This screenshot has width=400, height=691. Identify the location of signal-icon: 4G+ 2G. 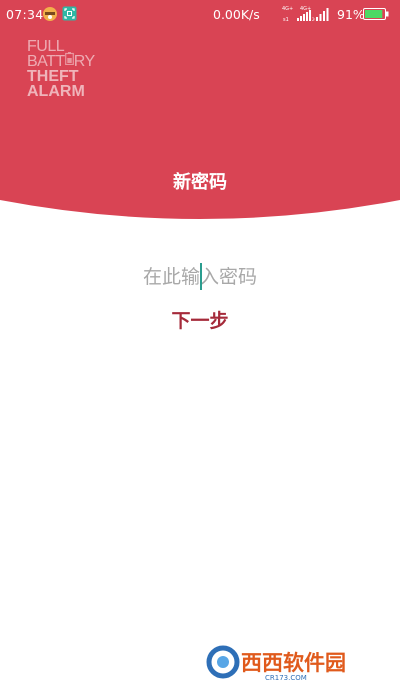
(307, 15).